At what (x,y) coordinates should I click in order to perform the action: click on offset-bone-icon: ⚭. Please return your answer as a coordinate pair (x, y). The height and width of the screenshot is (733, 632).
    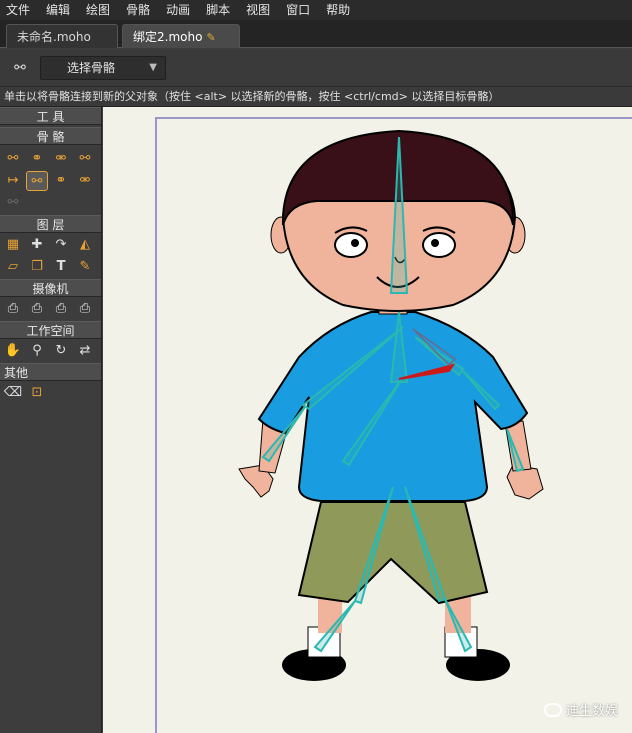
    Looking at the image, I should click on (61, 181).